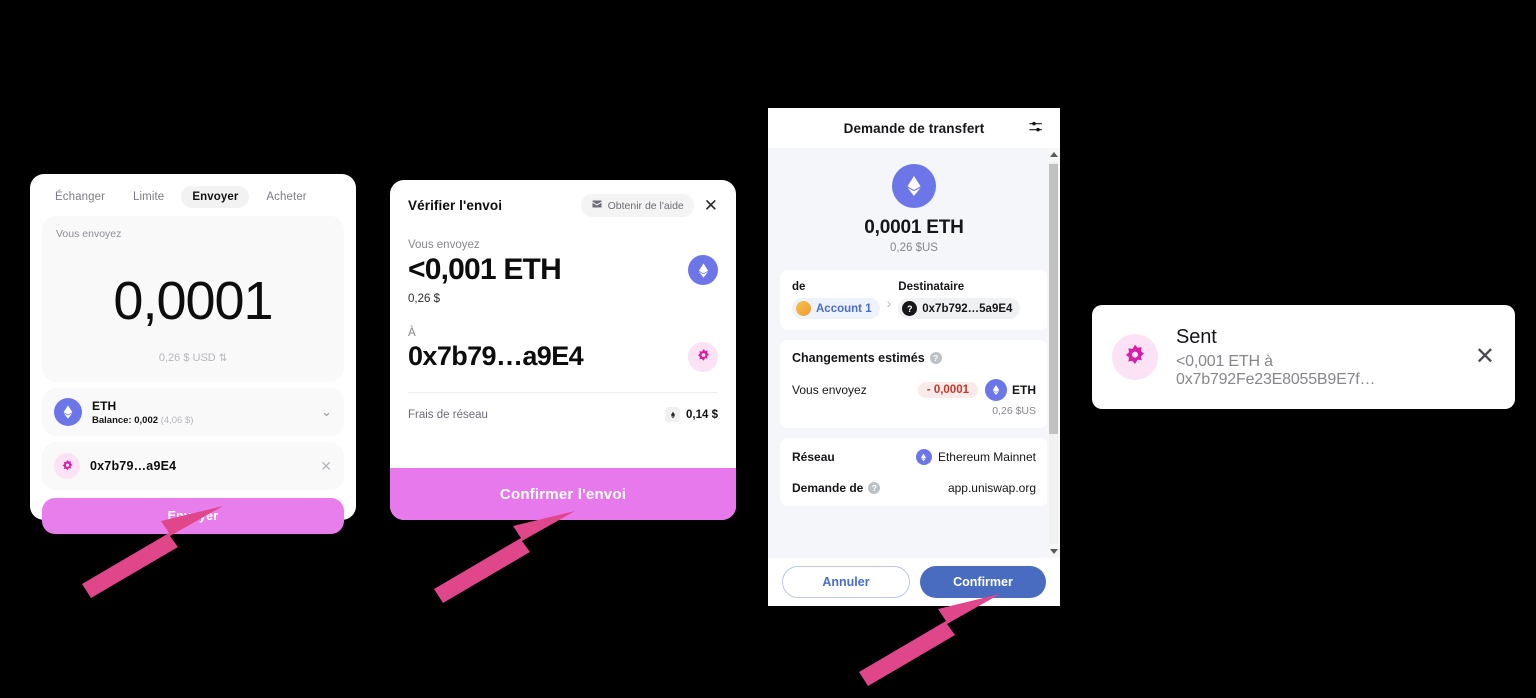 This screenshot has height=698, width=1536. Describe the element at coordinates (206, 412) in the screenshot. I see `token-info: ETH Balance: 0,002 (4,06 $)` at that location.